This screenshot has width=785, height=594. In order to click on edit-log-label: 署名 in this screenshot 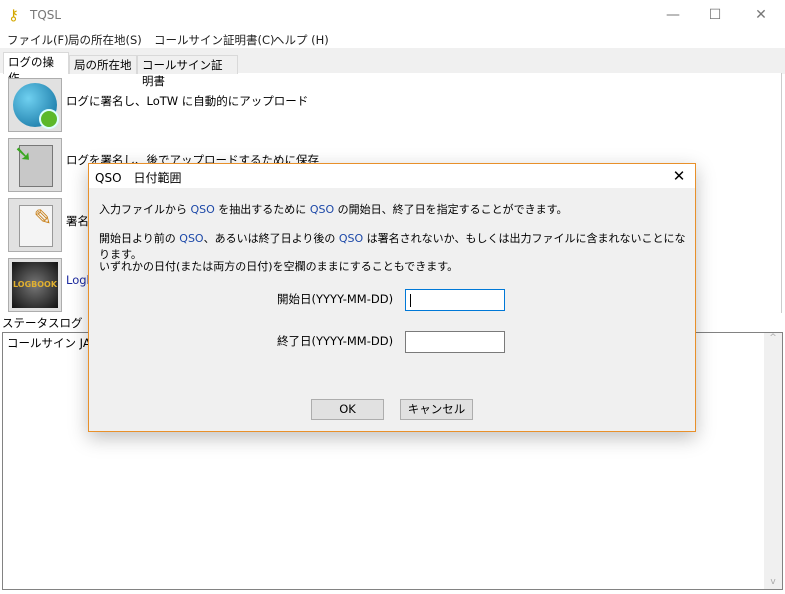, I will do `click(77, 221)`.